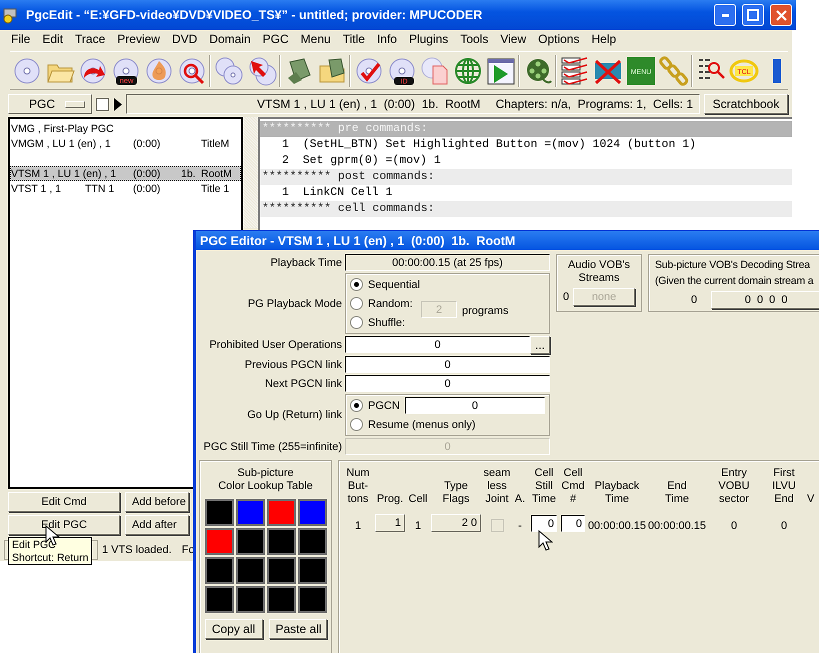  I want to click on menu-item: Options, so click(559, 39).